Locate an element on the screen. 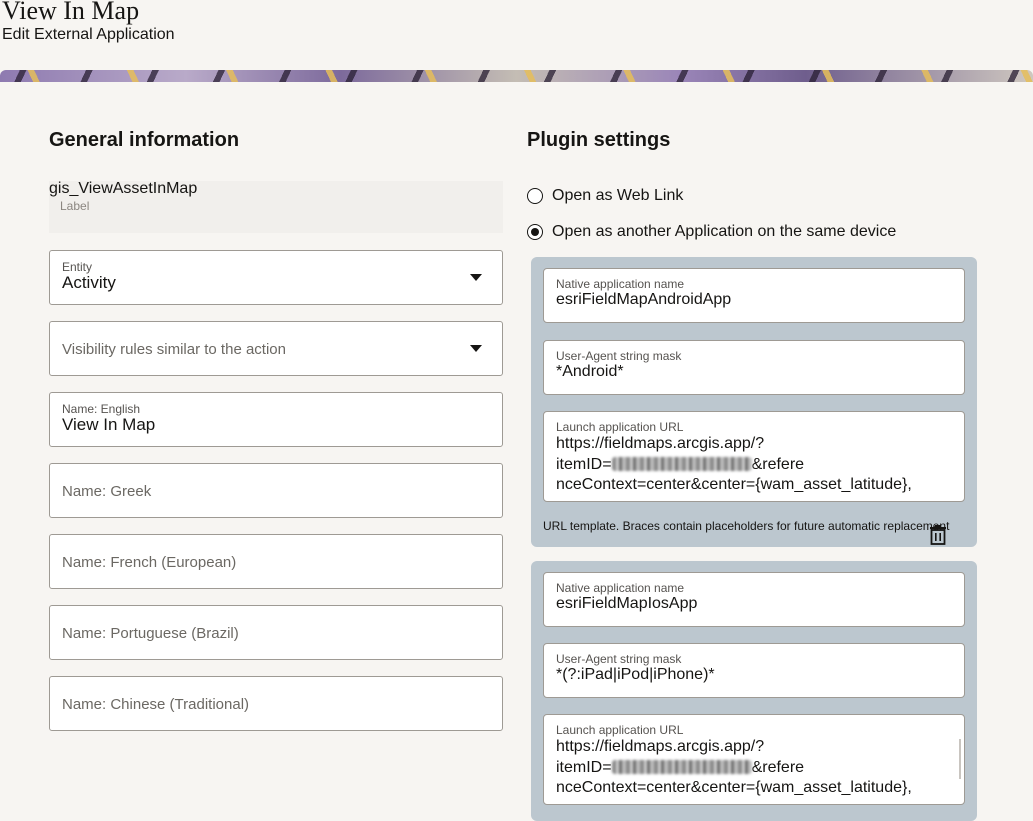  native-app-name-value: esriFieldMapIosApp is located at coordinates (627, 603).